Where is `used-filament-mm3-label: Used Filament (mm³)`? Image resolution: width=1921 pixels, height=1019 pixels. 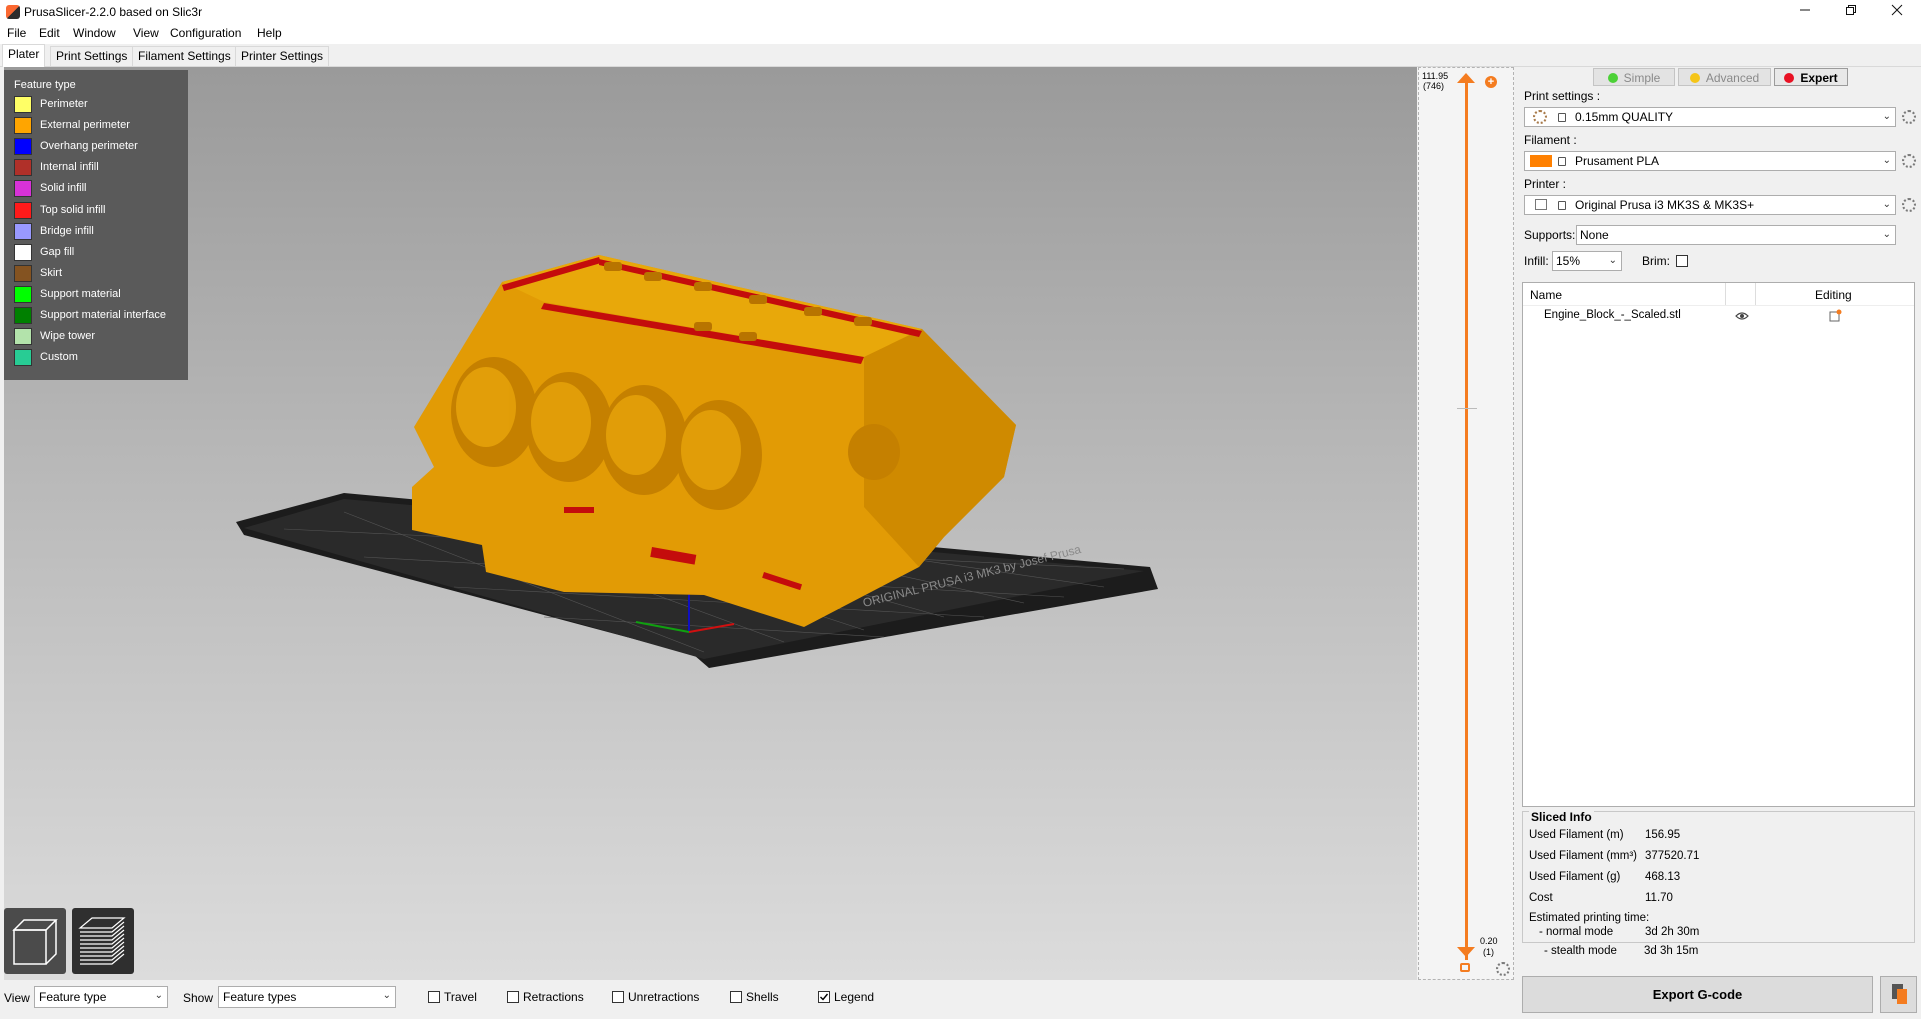
used-filament-mm3-label: Used Filament (mm³) is located at coordinates (1583, 856).